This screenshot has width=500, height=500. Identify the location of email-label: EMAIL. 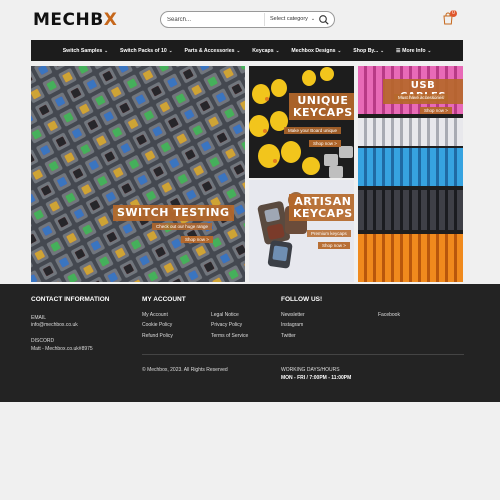
(39, 318).